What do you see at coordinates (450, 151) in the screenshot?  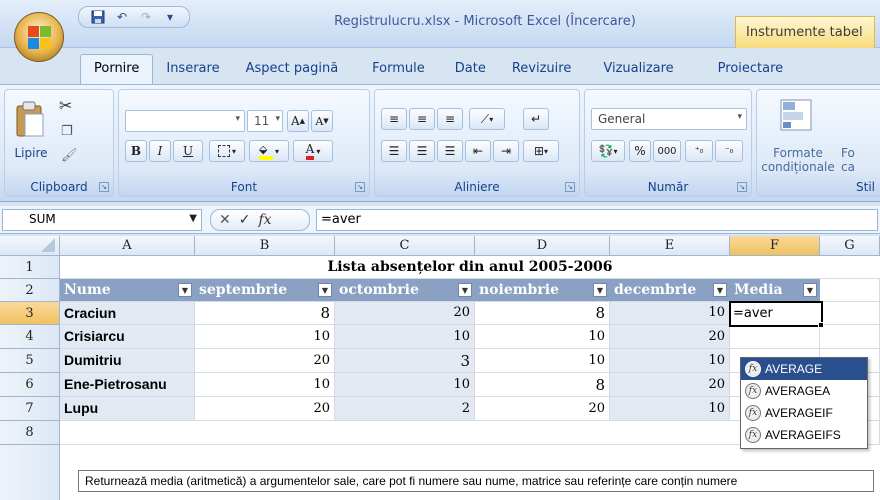 I see `align-right-button: ☰` at bounding box center [450, 151].